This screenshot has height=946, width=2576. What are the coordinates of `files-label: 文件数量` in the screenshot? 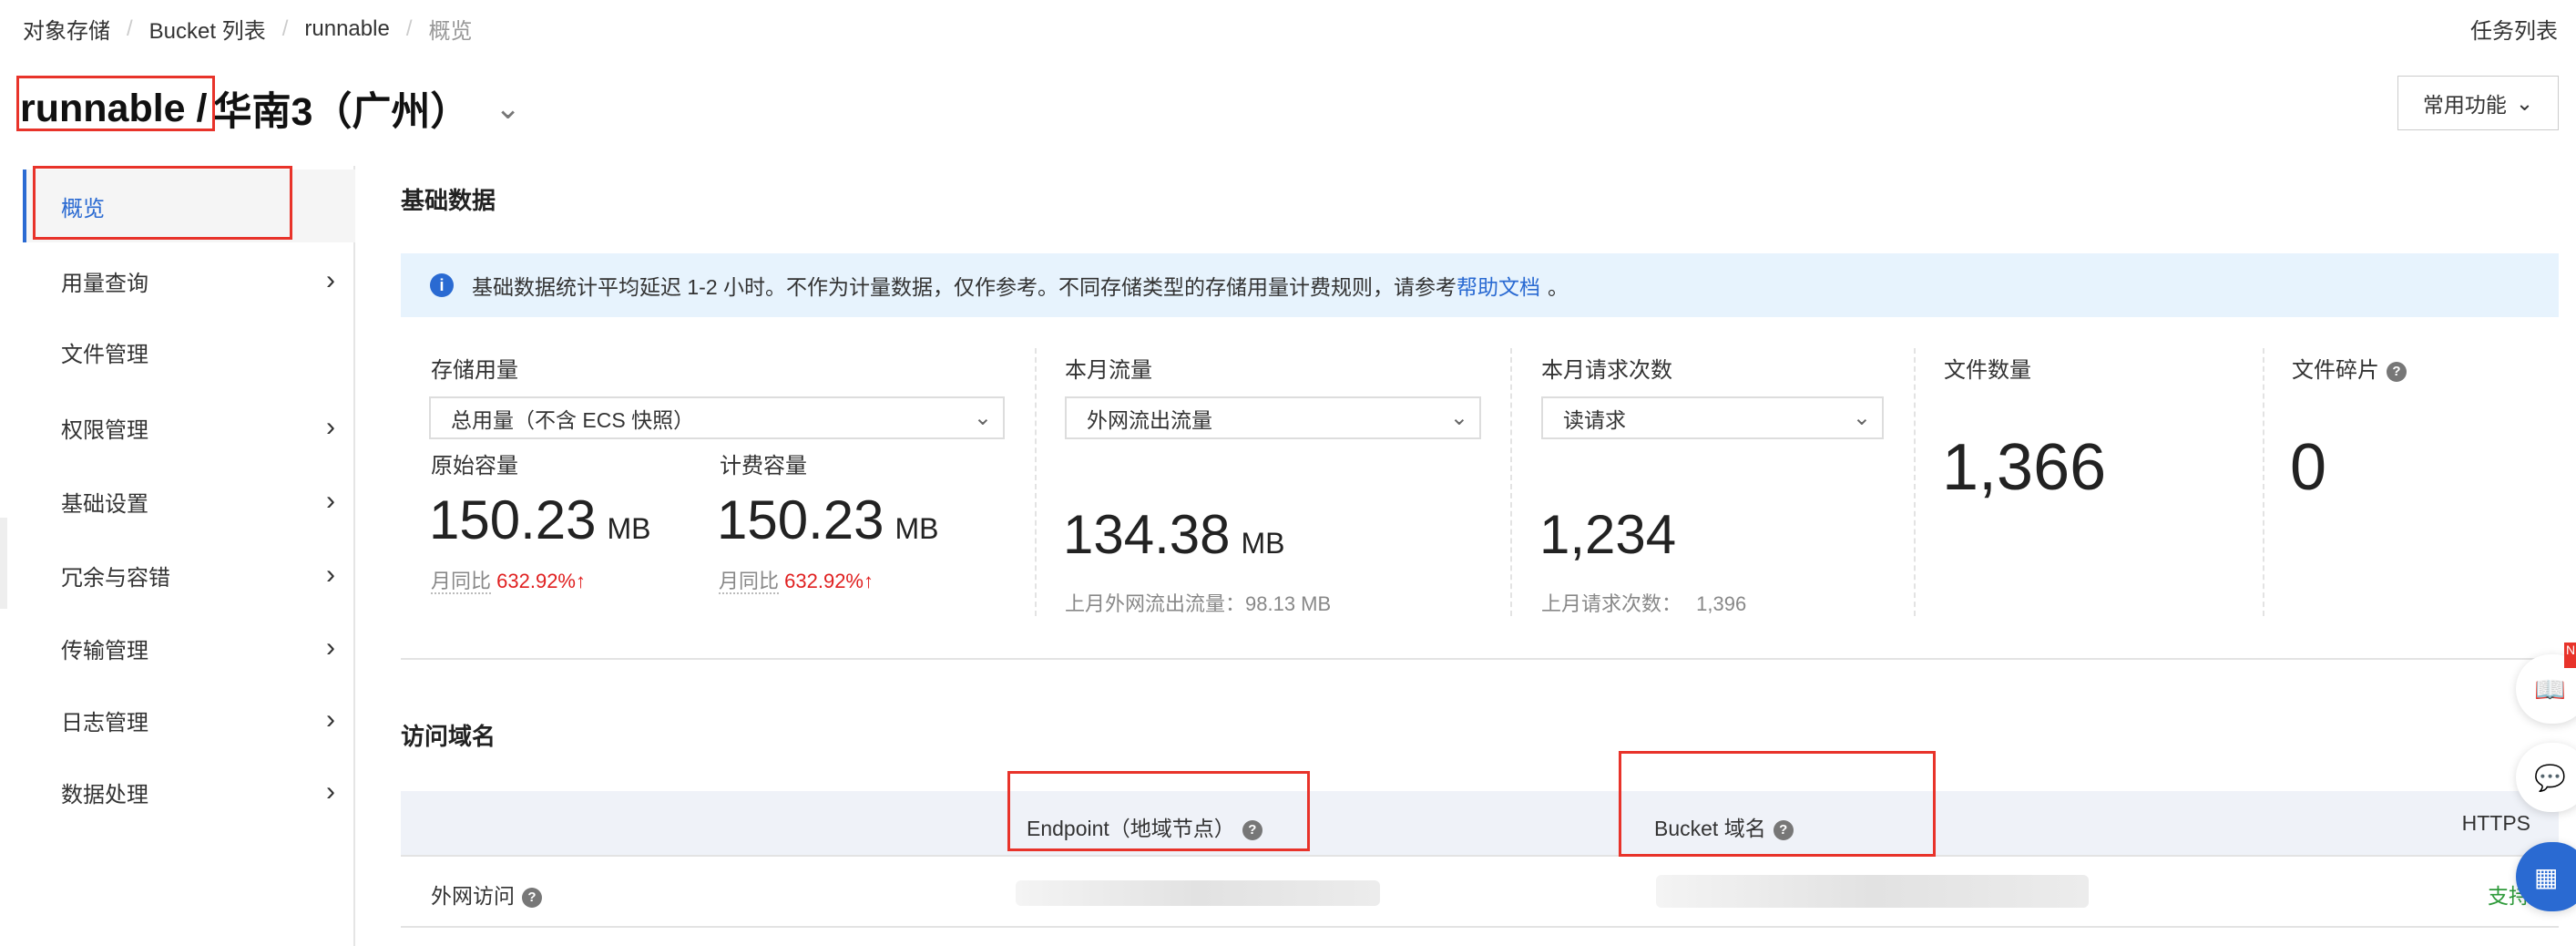 It's located at (1987, 370).